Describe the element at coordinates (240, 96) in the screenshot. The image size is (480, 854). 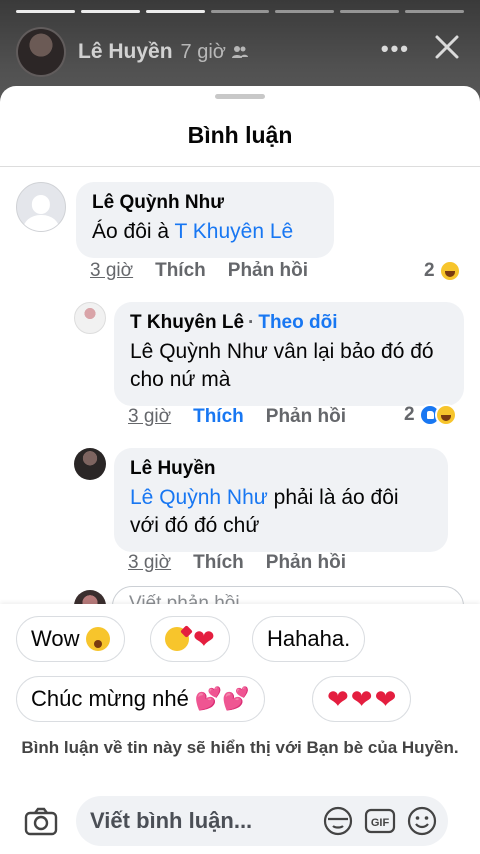
I see `drag-handle` at that location.